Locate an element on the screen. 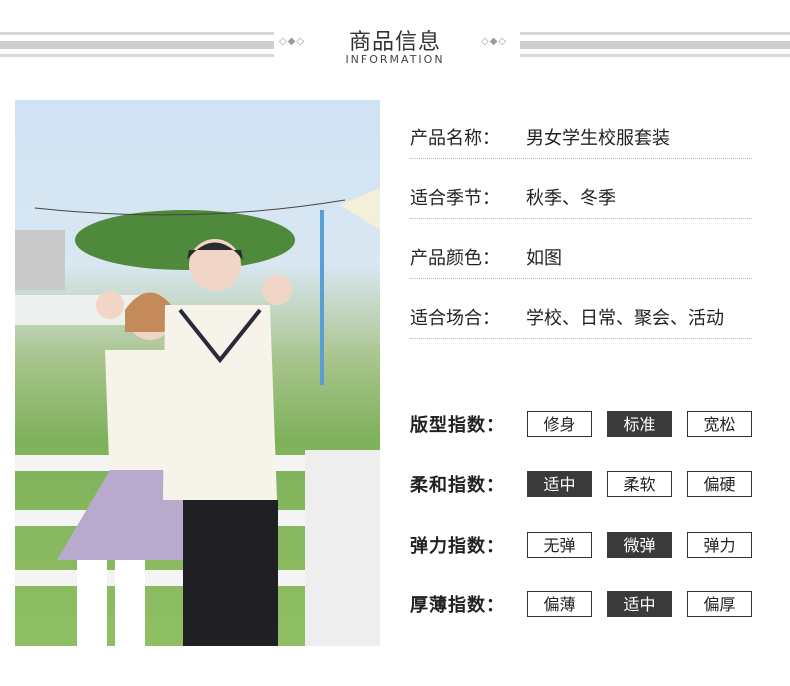 This screenshot has height=686, width=790. index-label: 柔和指数： is located at coordinates (457, 485).